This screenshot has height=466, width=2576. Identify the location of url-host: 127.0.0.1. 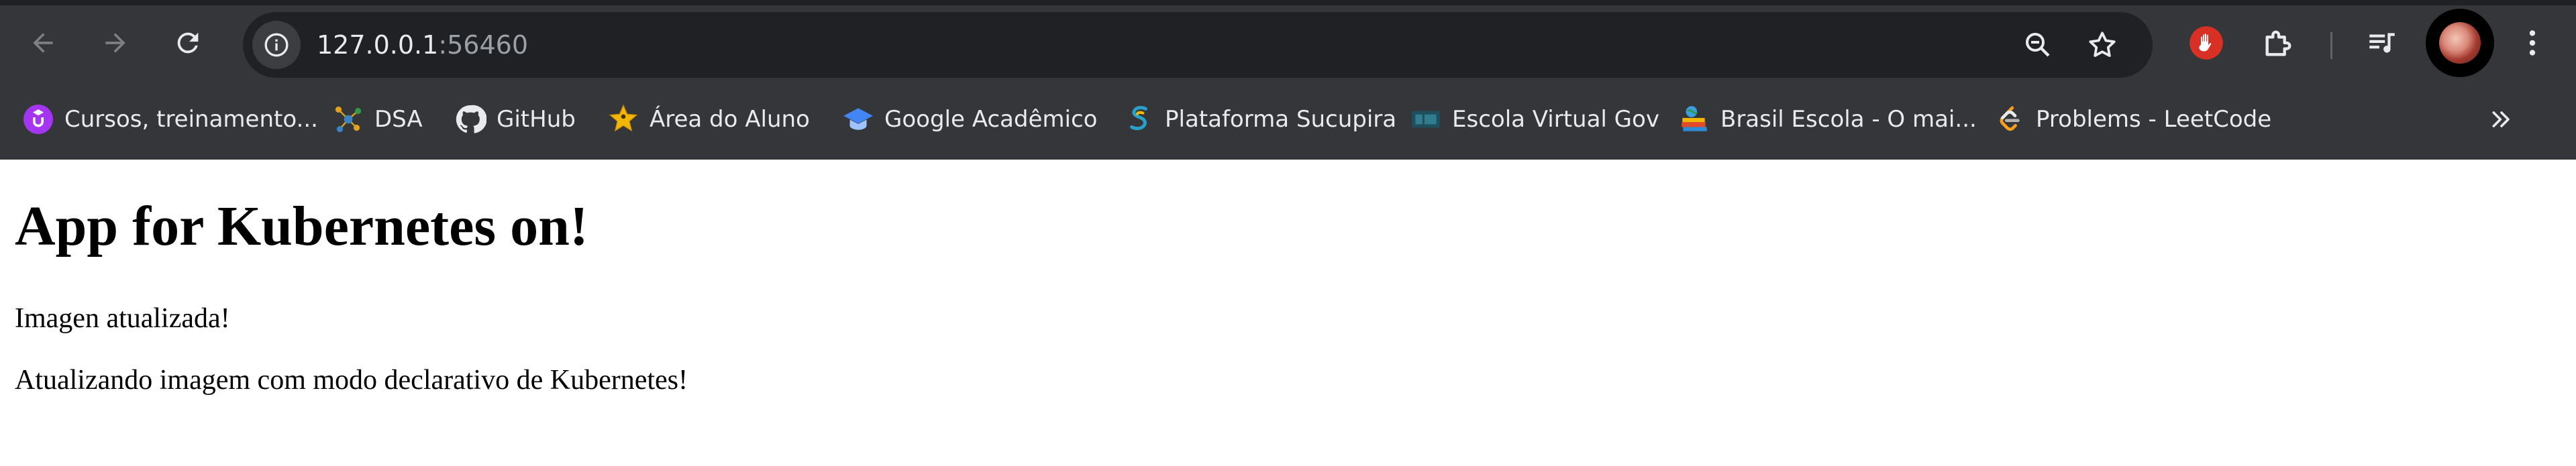
(378, 45).